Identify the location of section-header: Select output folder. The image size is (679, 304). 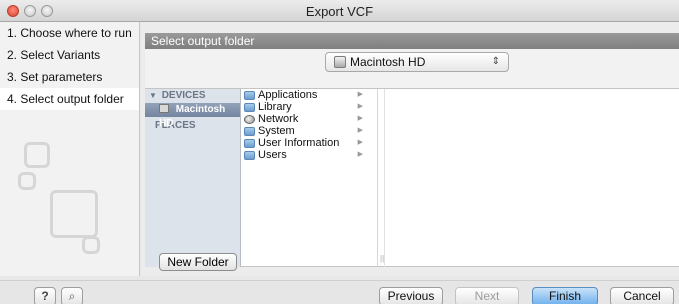
(412, 41).